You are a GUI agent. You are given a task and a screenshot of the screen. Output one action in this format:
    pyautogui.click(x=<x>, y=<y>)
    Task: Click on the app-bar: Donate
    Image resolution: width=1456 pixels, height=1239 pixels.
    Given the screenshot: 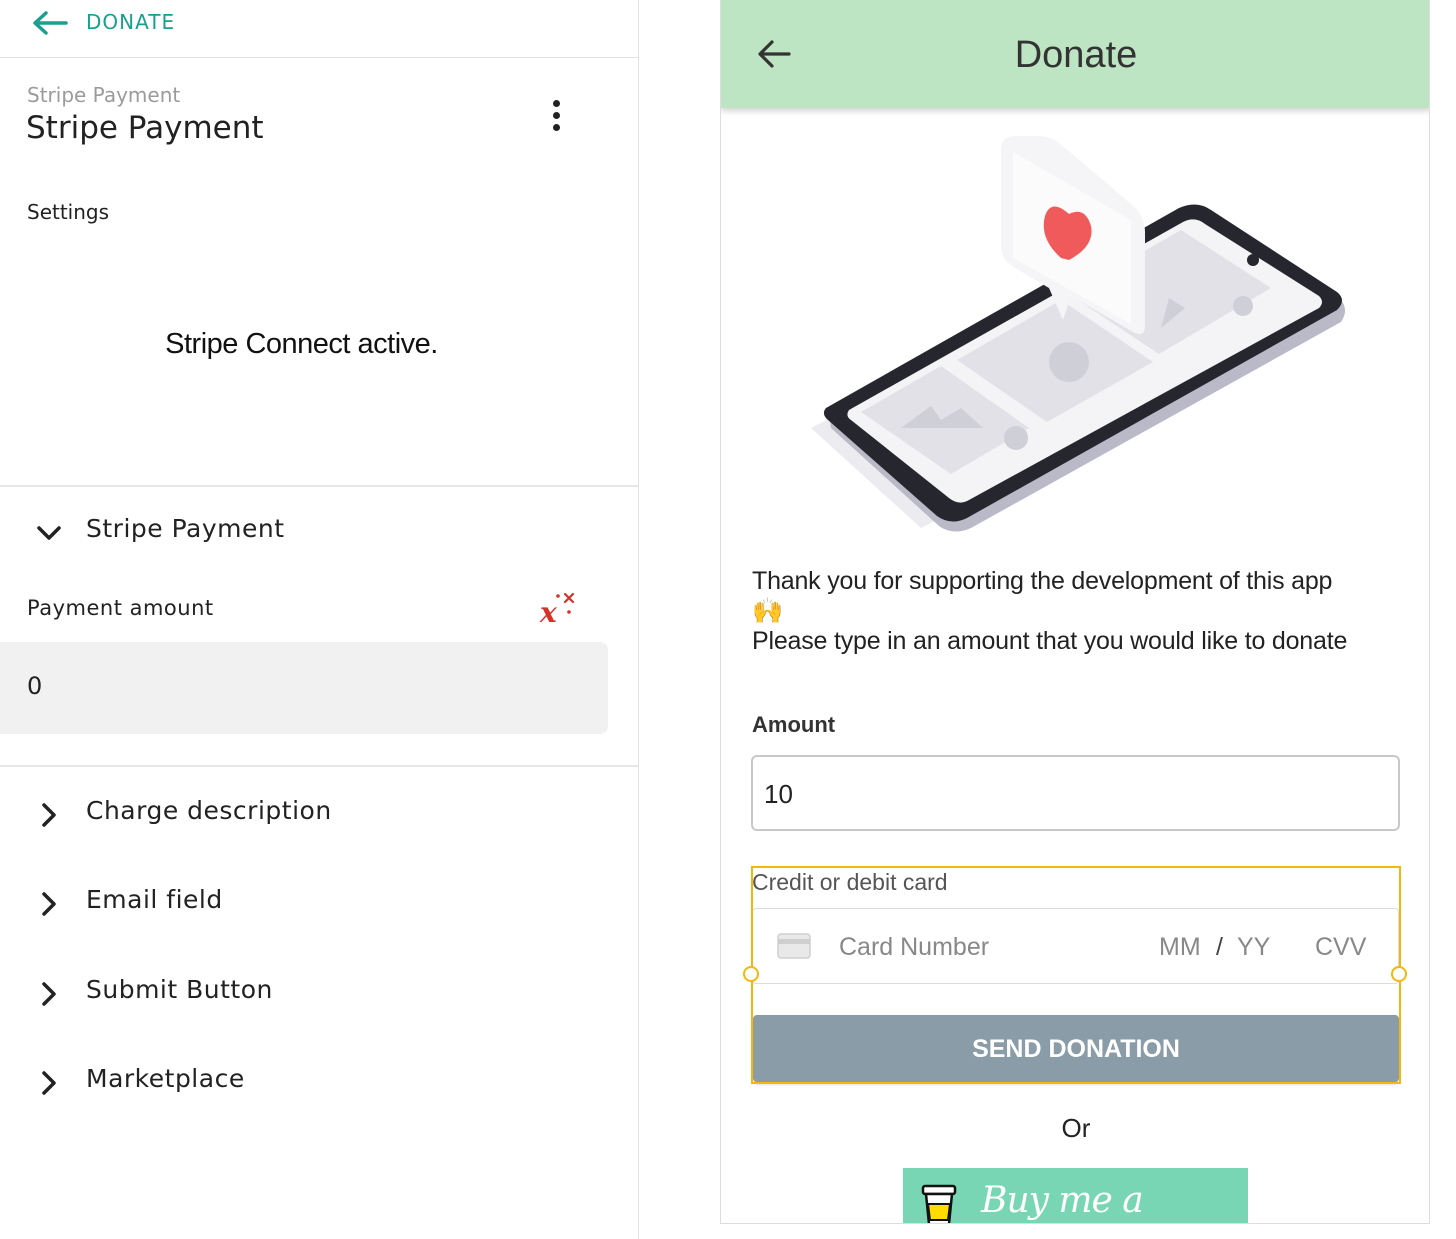 What is the action you would take?
    pyautogui.click(x=1075, y=54)
    